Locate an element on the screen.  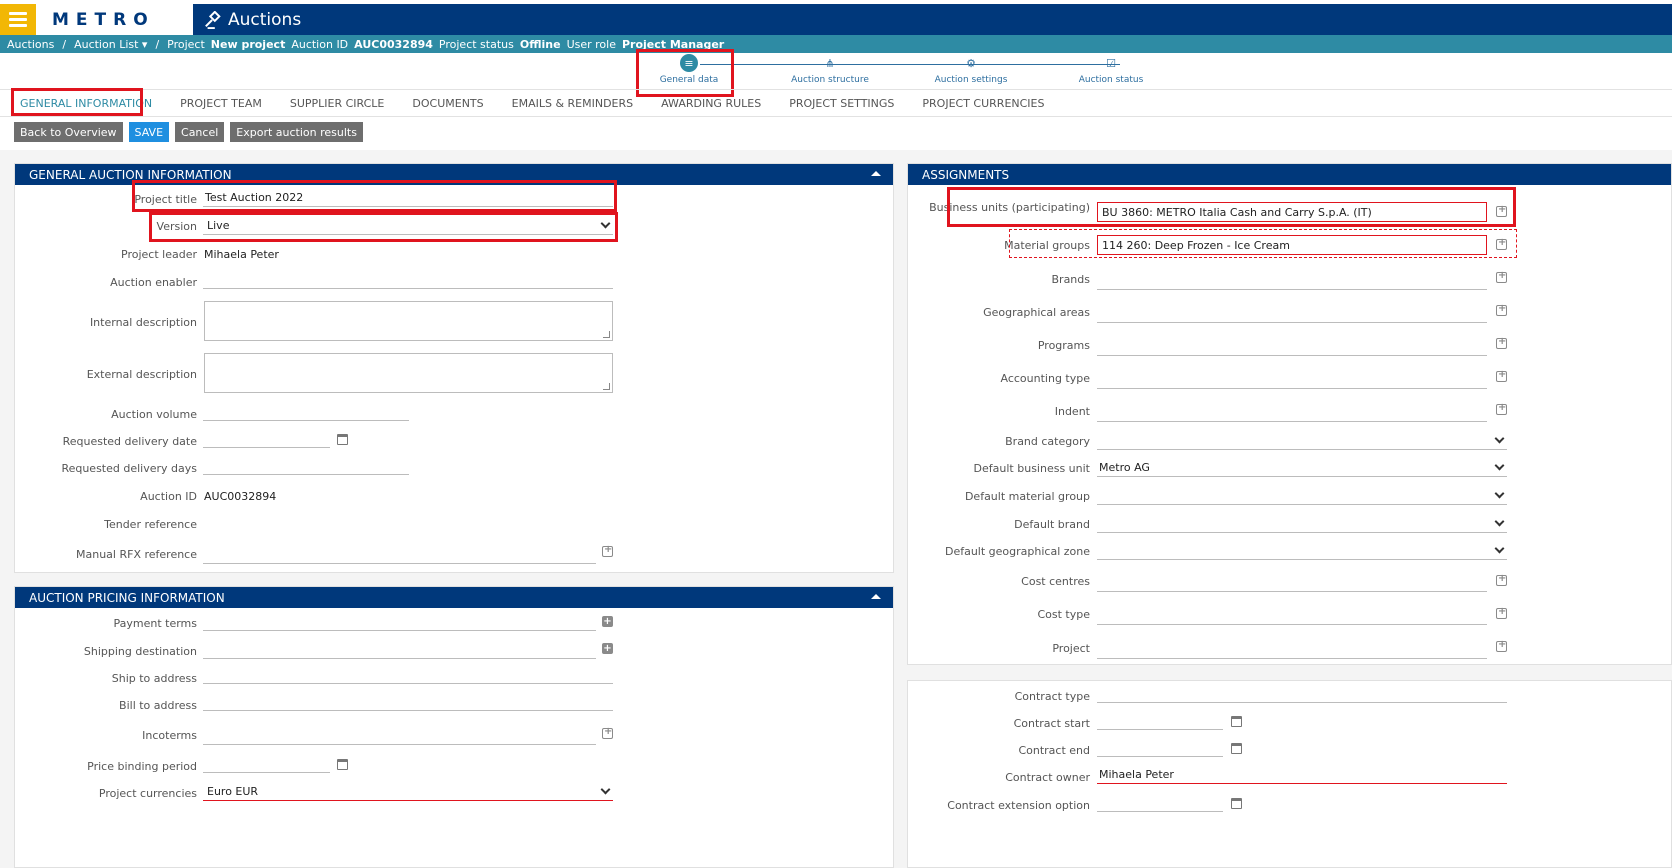
project-leader-value: Mihaela Peter is located at coordinates (241, 254).